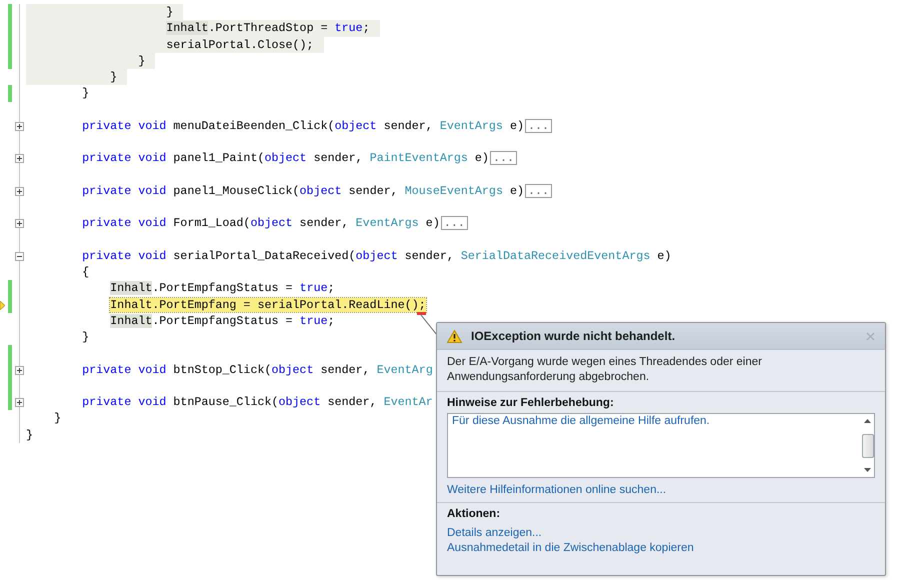  Describe the element at coordinates (302, 190) in the screenshot. I see `code-line: private void panel1_MouseClick(object sender, MouseEventArgs e)` at that location.